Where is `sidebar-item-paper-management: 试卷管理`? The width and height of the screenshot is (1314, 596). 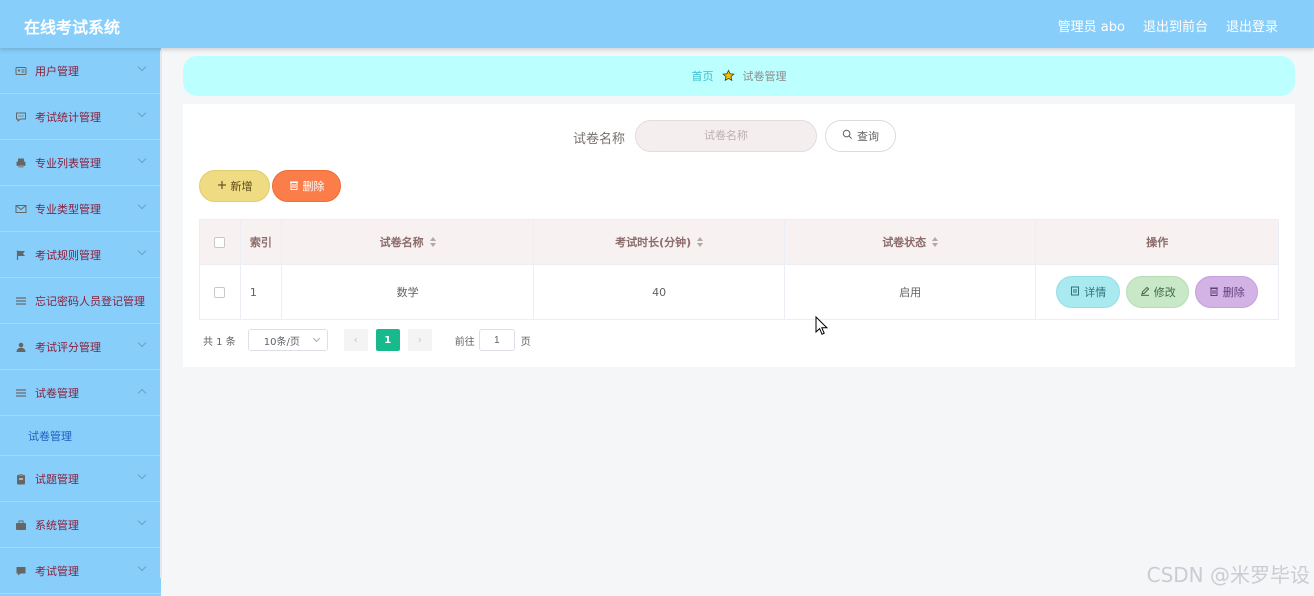
sidebar-item-paper-management: 试卷管理 is located at coordinates (80, 393).